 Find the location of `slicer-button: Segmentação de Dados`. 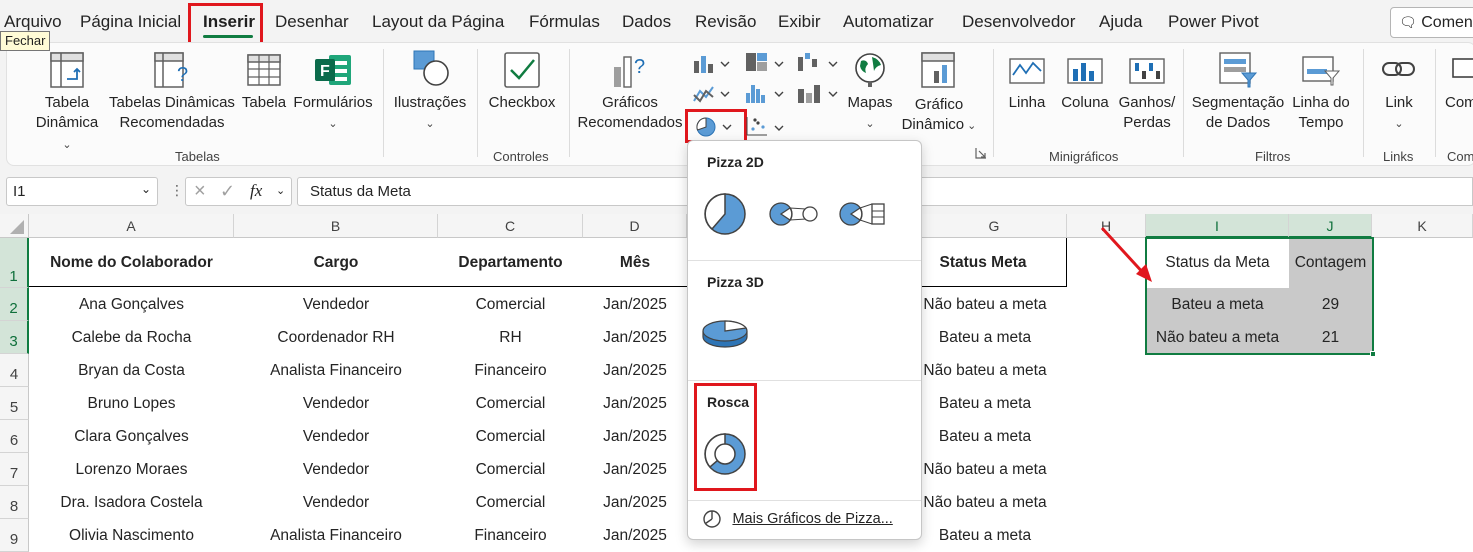

slicer-button: Segmentação de Dados is located at coordinates (1238, 92).